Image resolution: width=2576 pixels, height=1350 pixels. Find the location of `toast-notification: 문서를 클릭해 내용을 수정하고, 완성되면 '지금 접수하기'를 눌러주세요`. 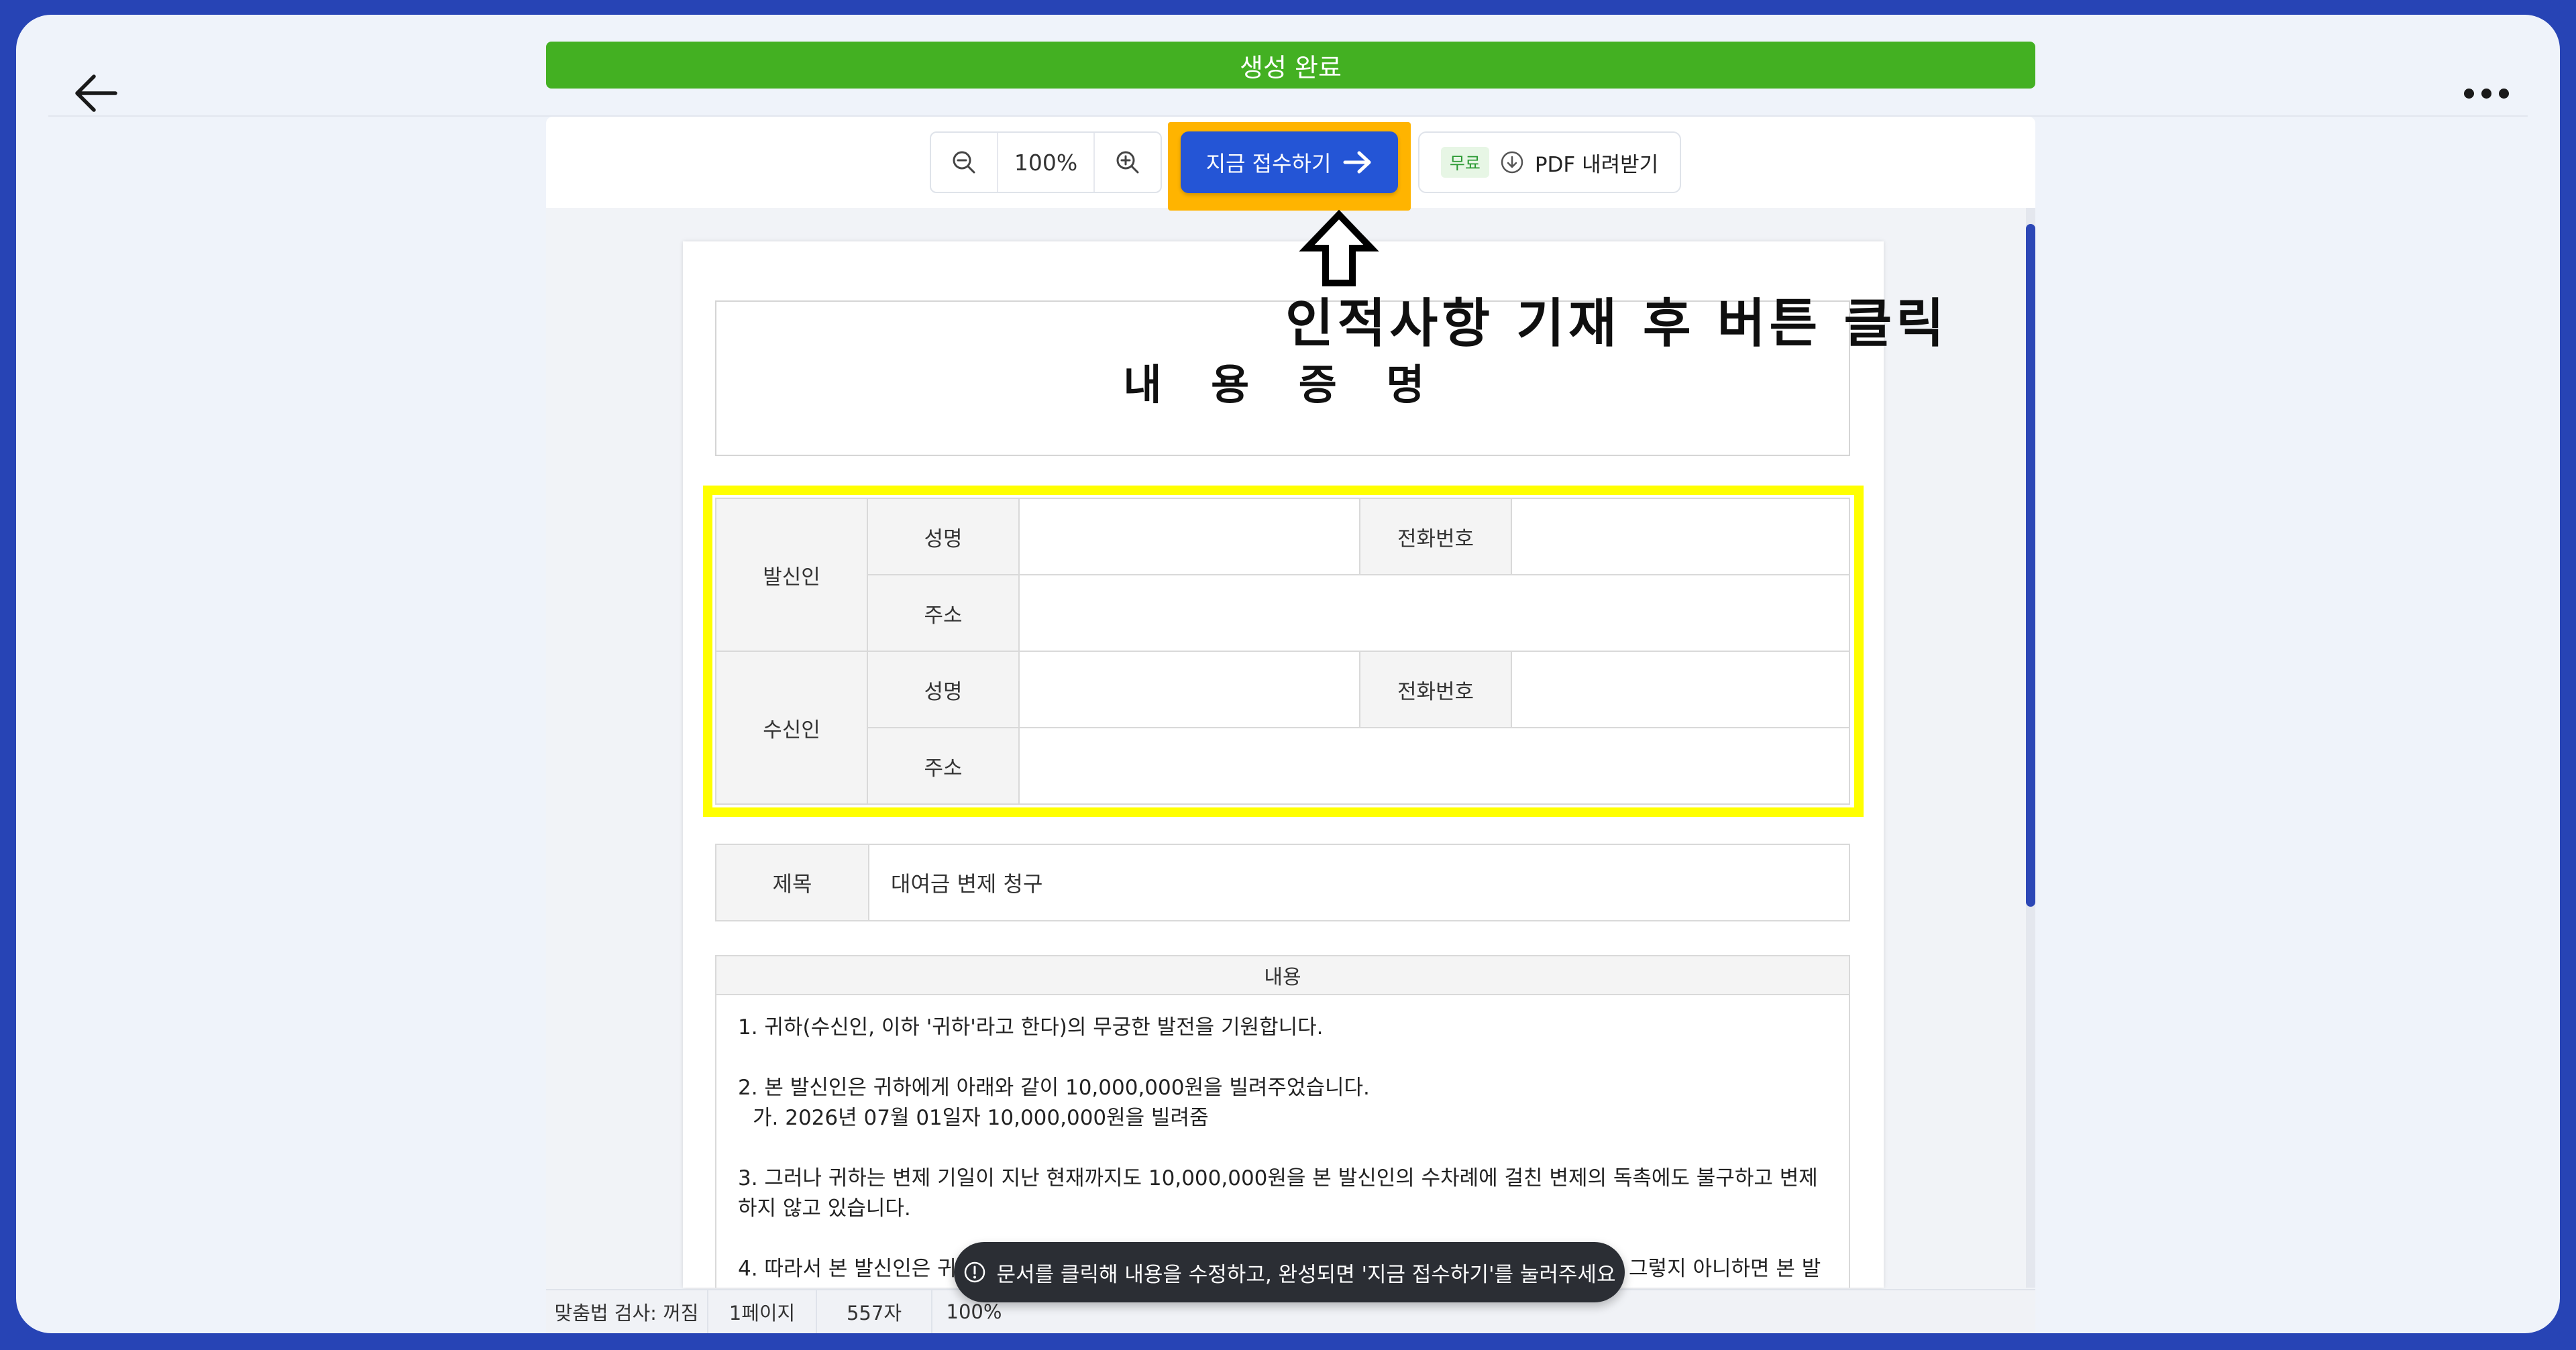

toast-notification: 문서를 클릭해 내용을 수정하고, 완성되면 '지금 접수하기'를 눌러주세요 is located at coordinates (1289, 1272).